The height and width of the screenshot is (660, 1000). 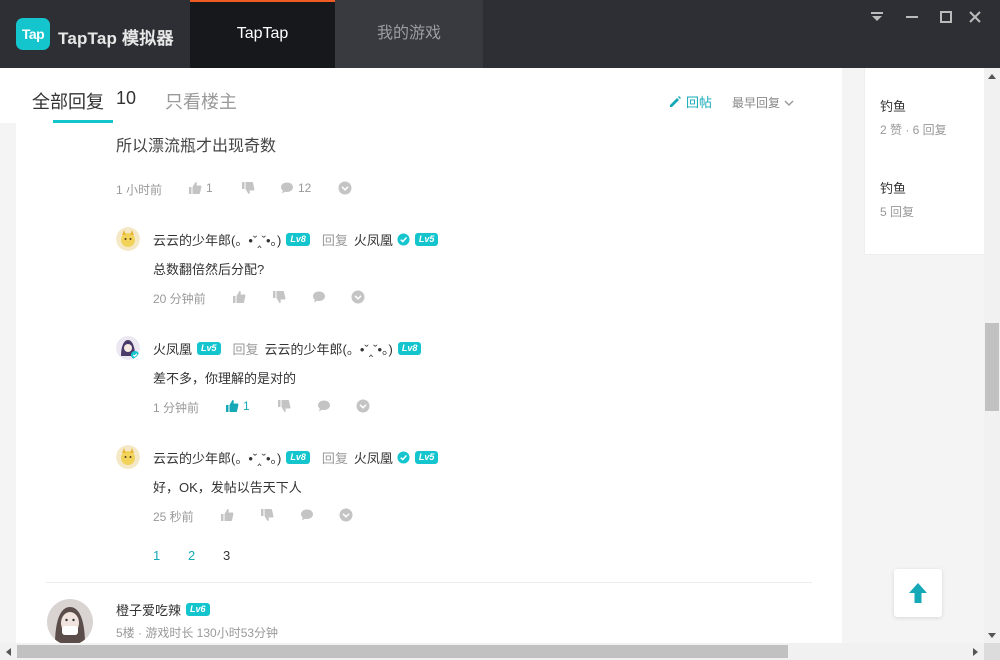 What do you see at coordinates (83, 121) in the screenshot?
I see `active-tab-indicator` at bounding box center [83, 121].